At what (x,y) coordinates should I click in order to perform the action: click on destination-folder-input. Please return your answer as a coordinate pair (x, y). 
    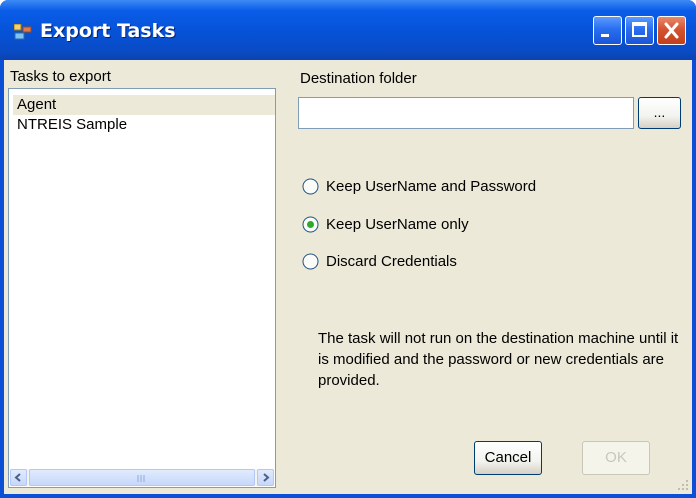
    Looking at the image, I should click on (466, 113).